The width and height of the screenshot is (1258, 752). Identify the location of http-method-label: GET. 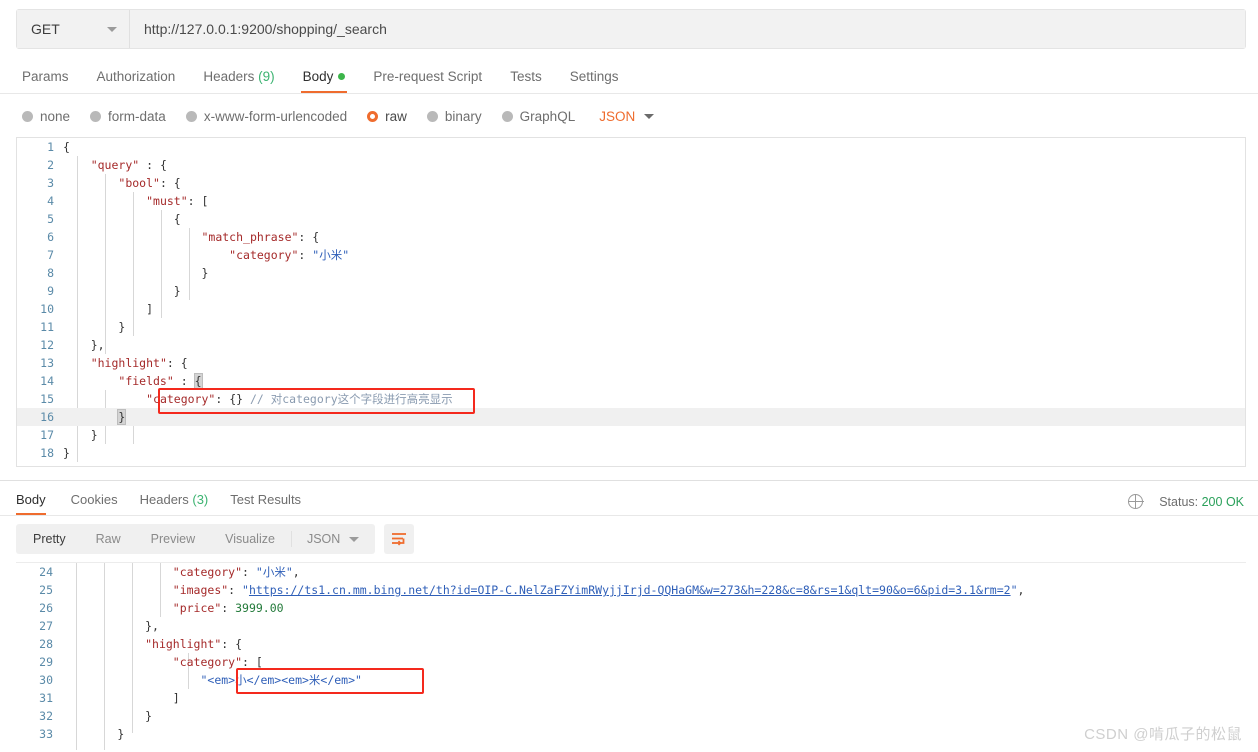
(45, 29).